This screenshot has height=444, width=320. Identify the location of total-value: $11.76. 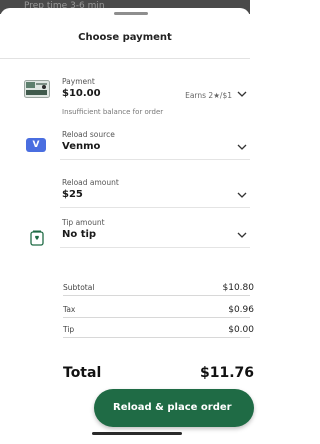
(226, 373).